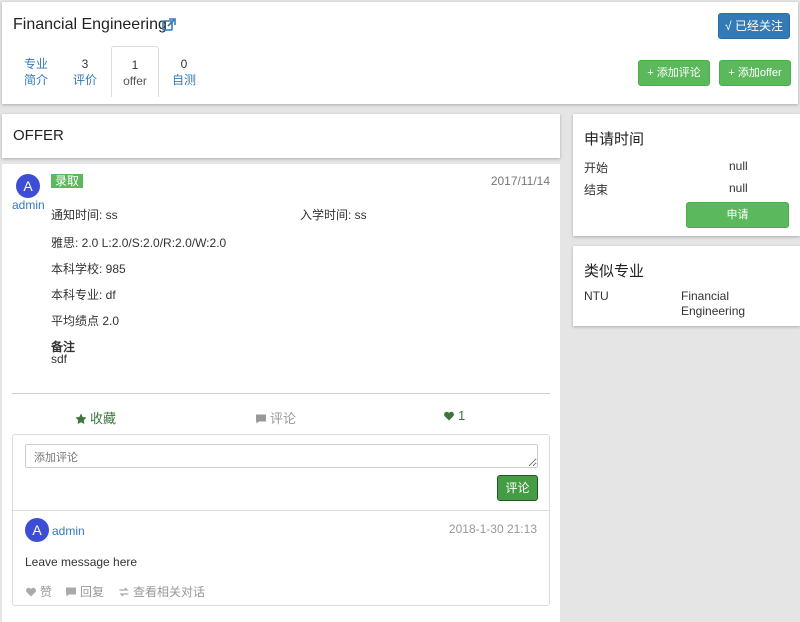 This screenshot has width=800, height=622. I want to click on tab-offer-label: offer, so click(135, 81).